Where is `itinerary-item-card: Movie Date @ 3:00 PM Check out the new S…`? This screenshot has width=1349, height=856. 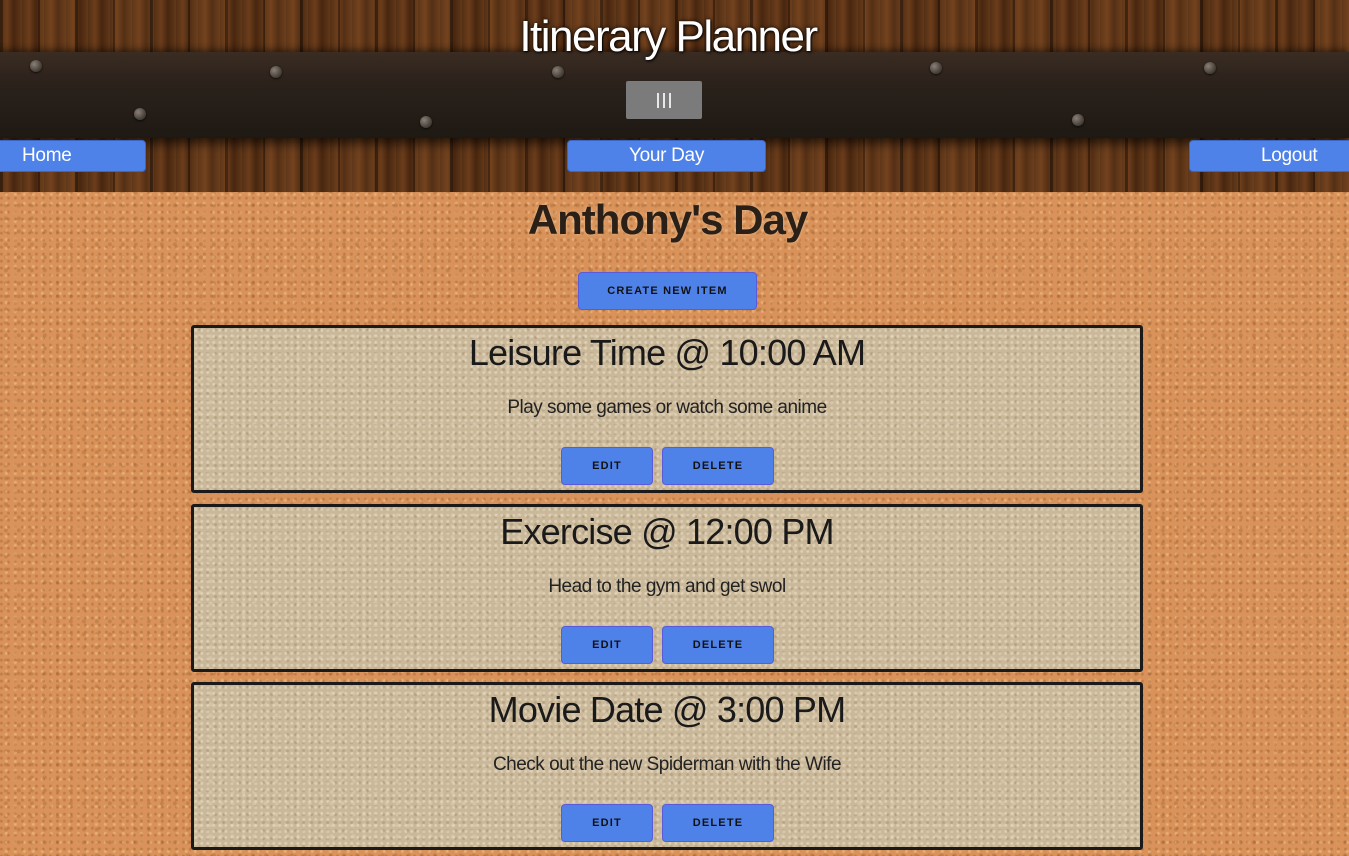 itinerary-item-card: Movie Date @ 3:00 PM Check out the new S… is located at coordinates (667, 766).